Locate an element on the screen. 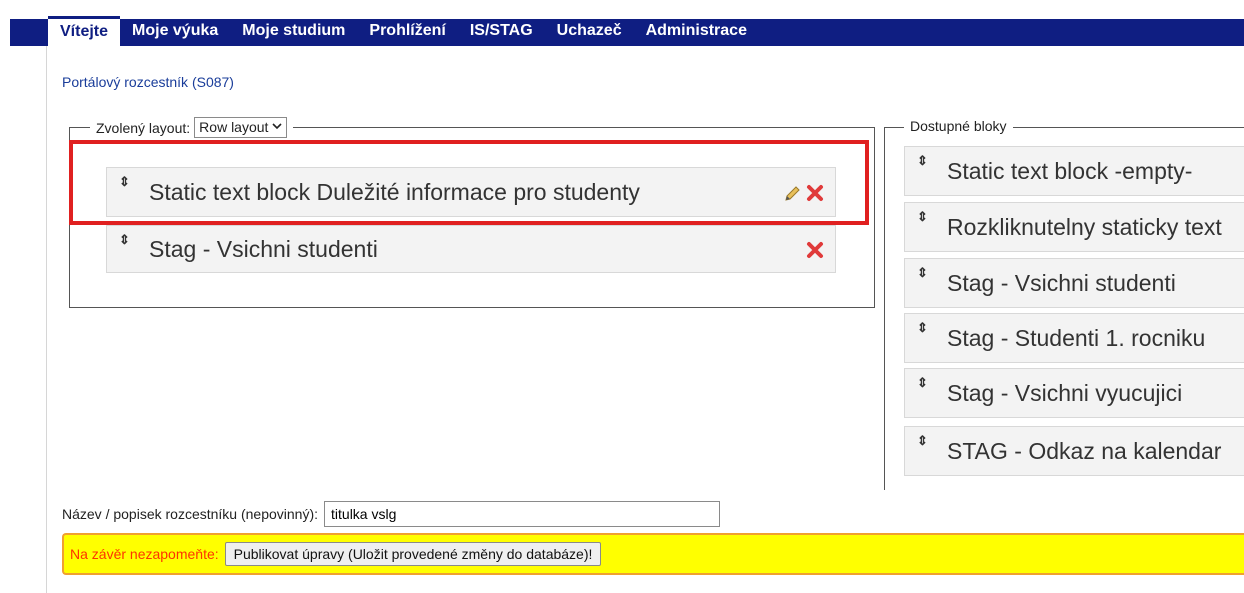 The image size is (1244, 593). tab-administrace: Administrace is located at coordinates (696, 33).